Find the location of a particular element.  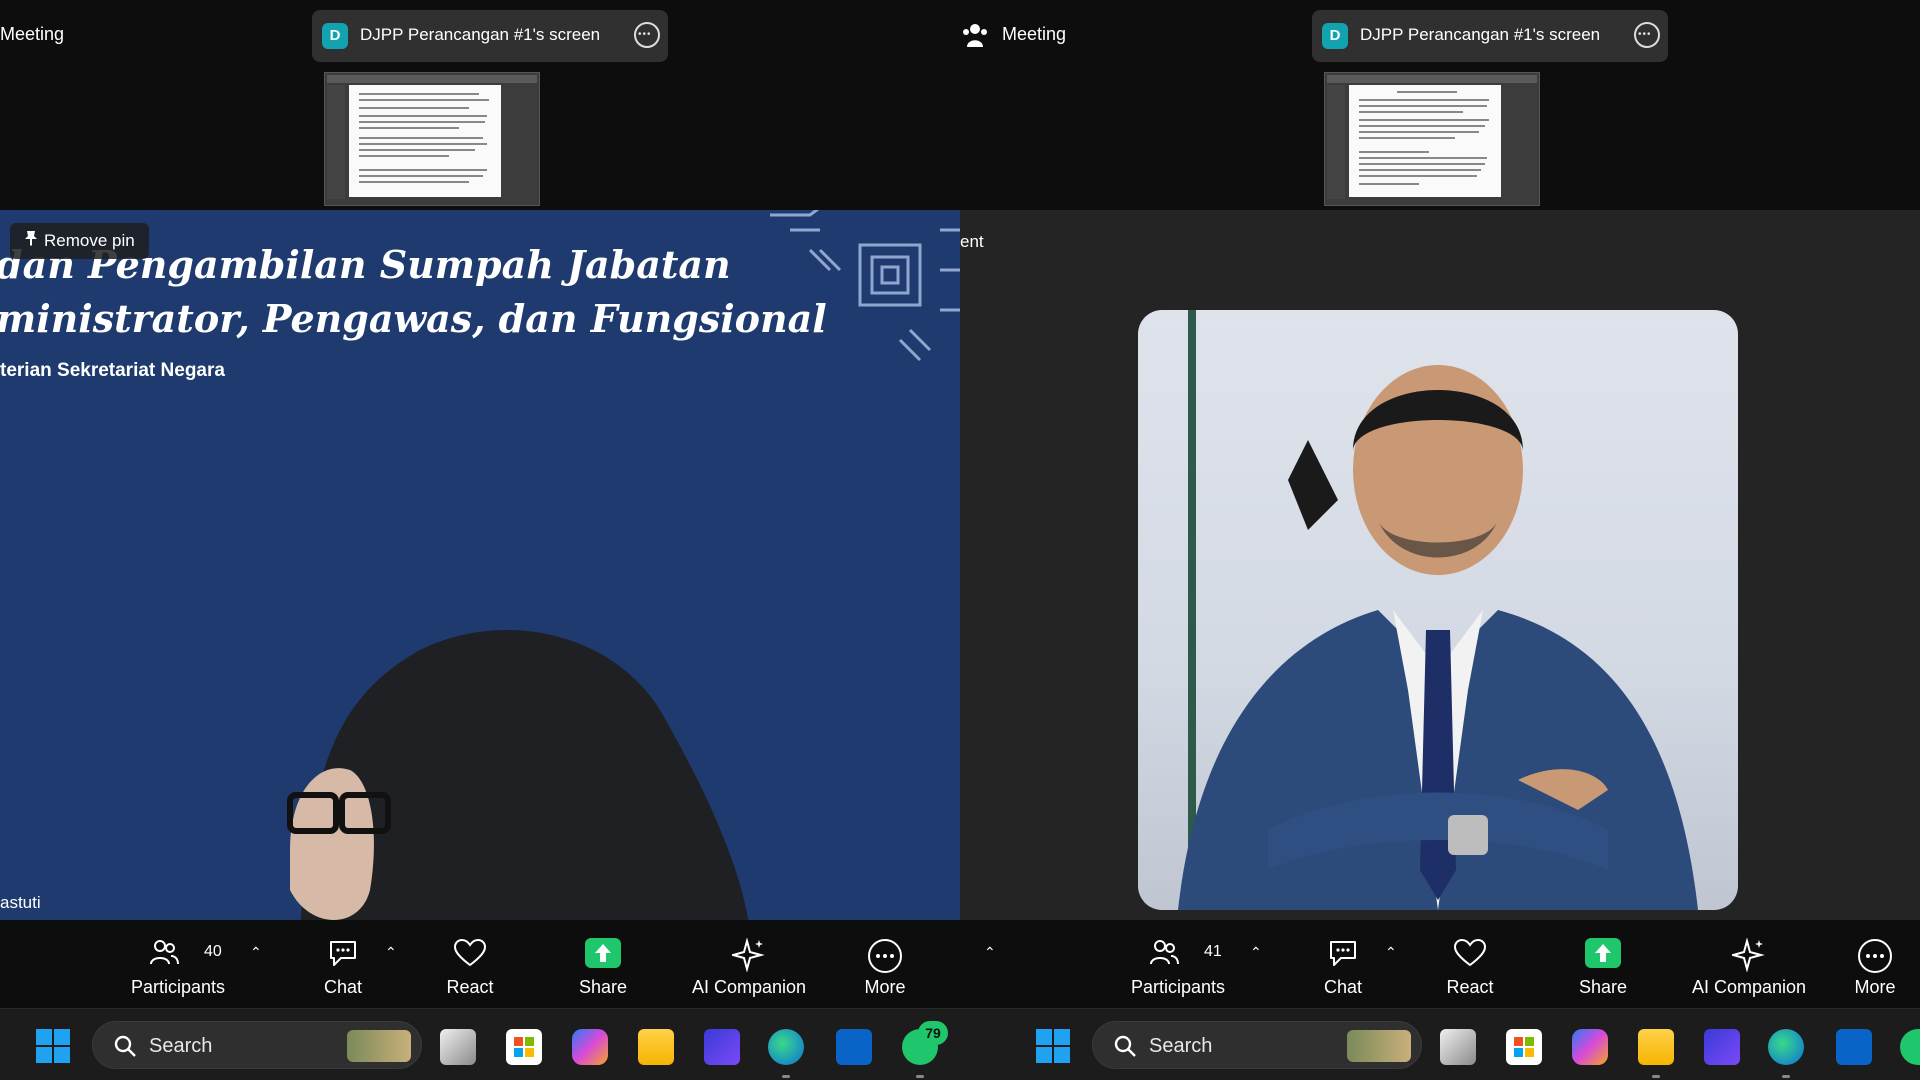

participant-name-tag: astuti is located at coordinates (20, 902).